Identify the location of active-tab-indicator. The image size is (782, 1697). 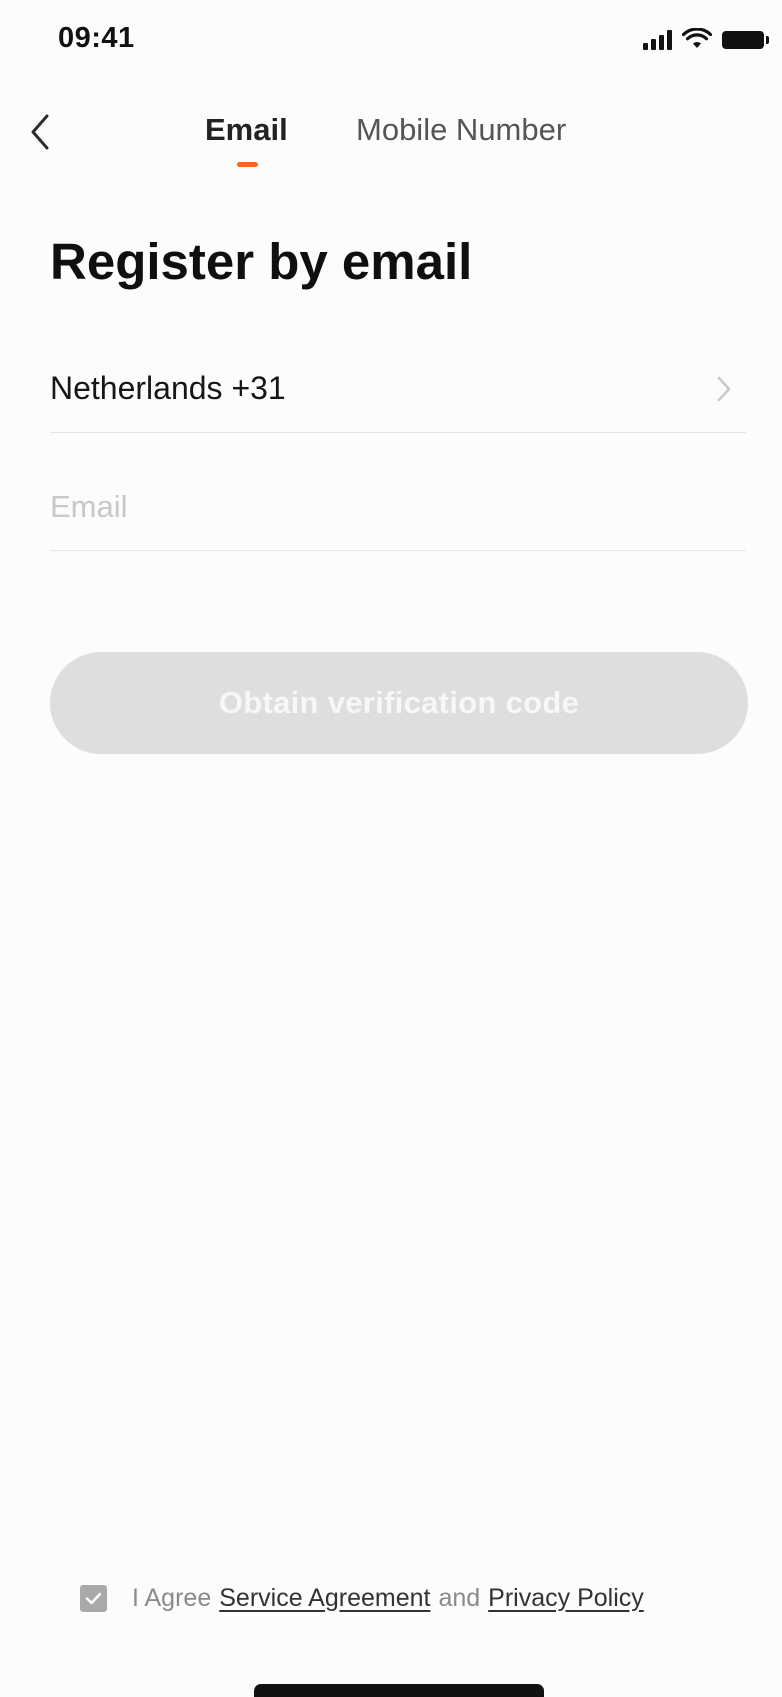
(247, 164).